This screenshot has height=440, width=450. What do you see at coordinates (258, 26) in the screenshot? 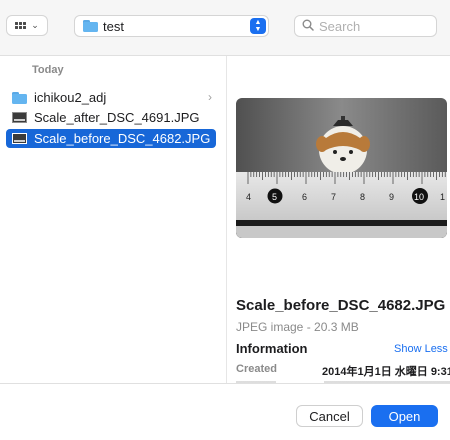
I see `popup-arrows-icon: ▲ ▼` at bounding box center [258, 26].